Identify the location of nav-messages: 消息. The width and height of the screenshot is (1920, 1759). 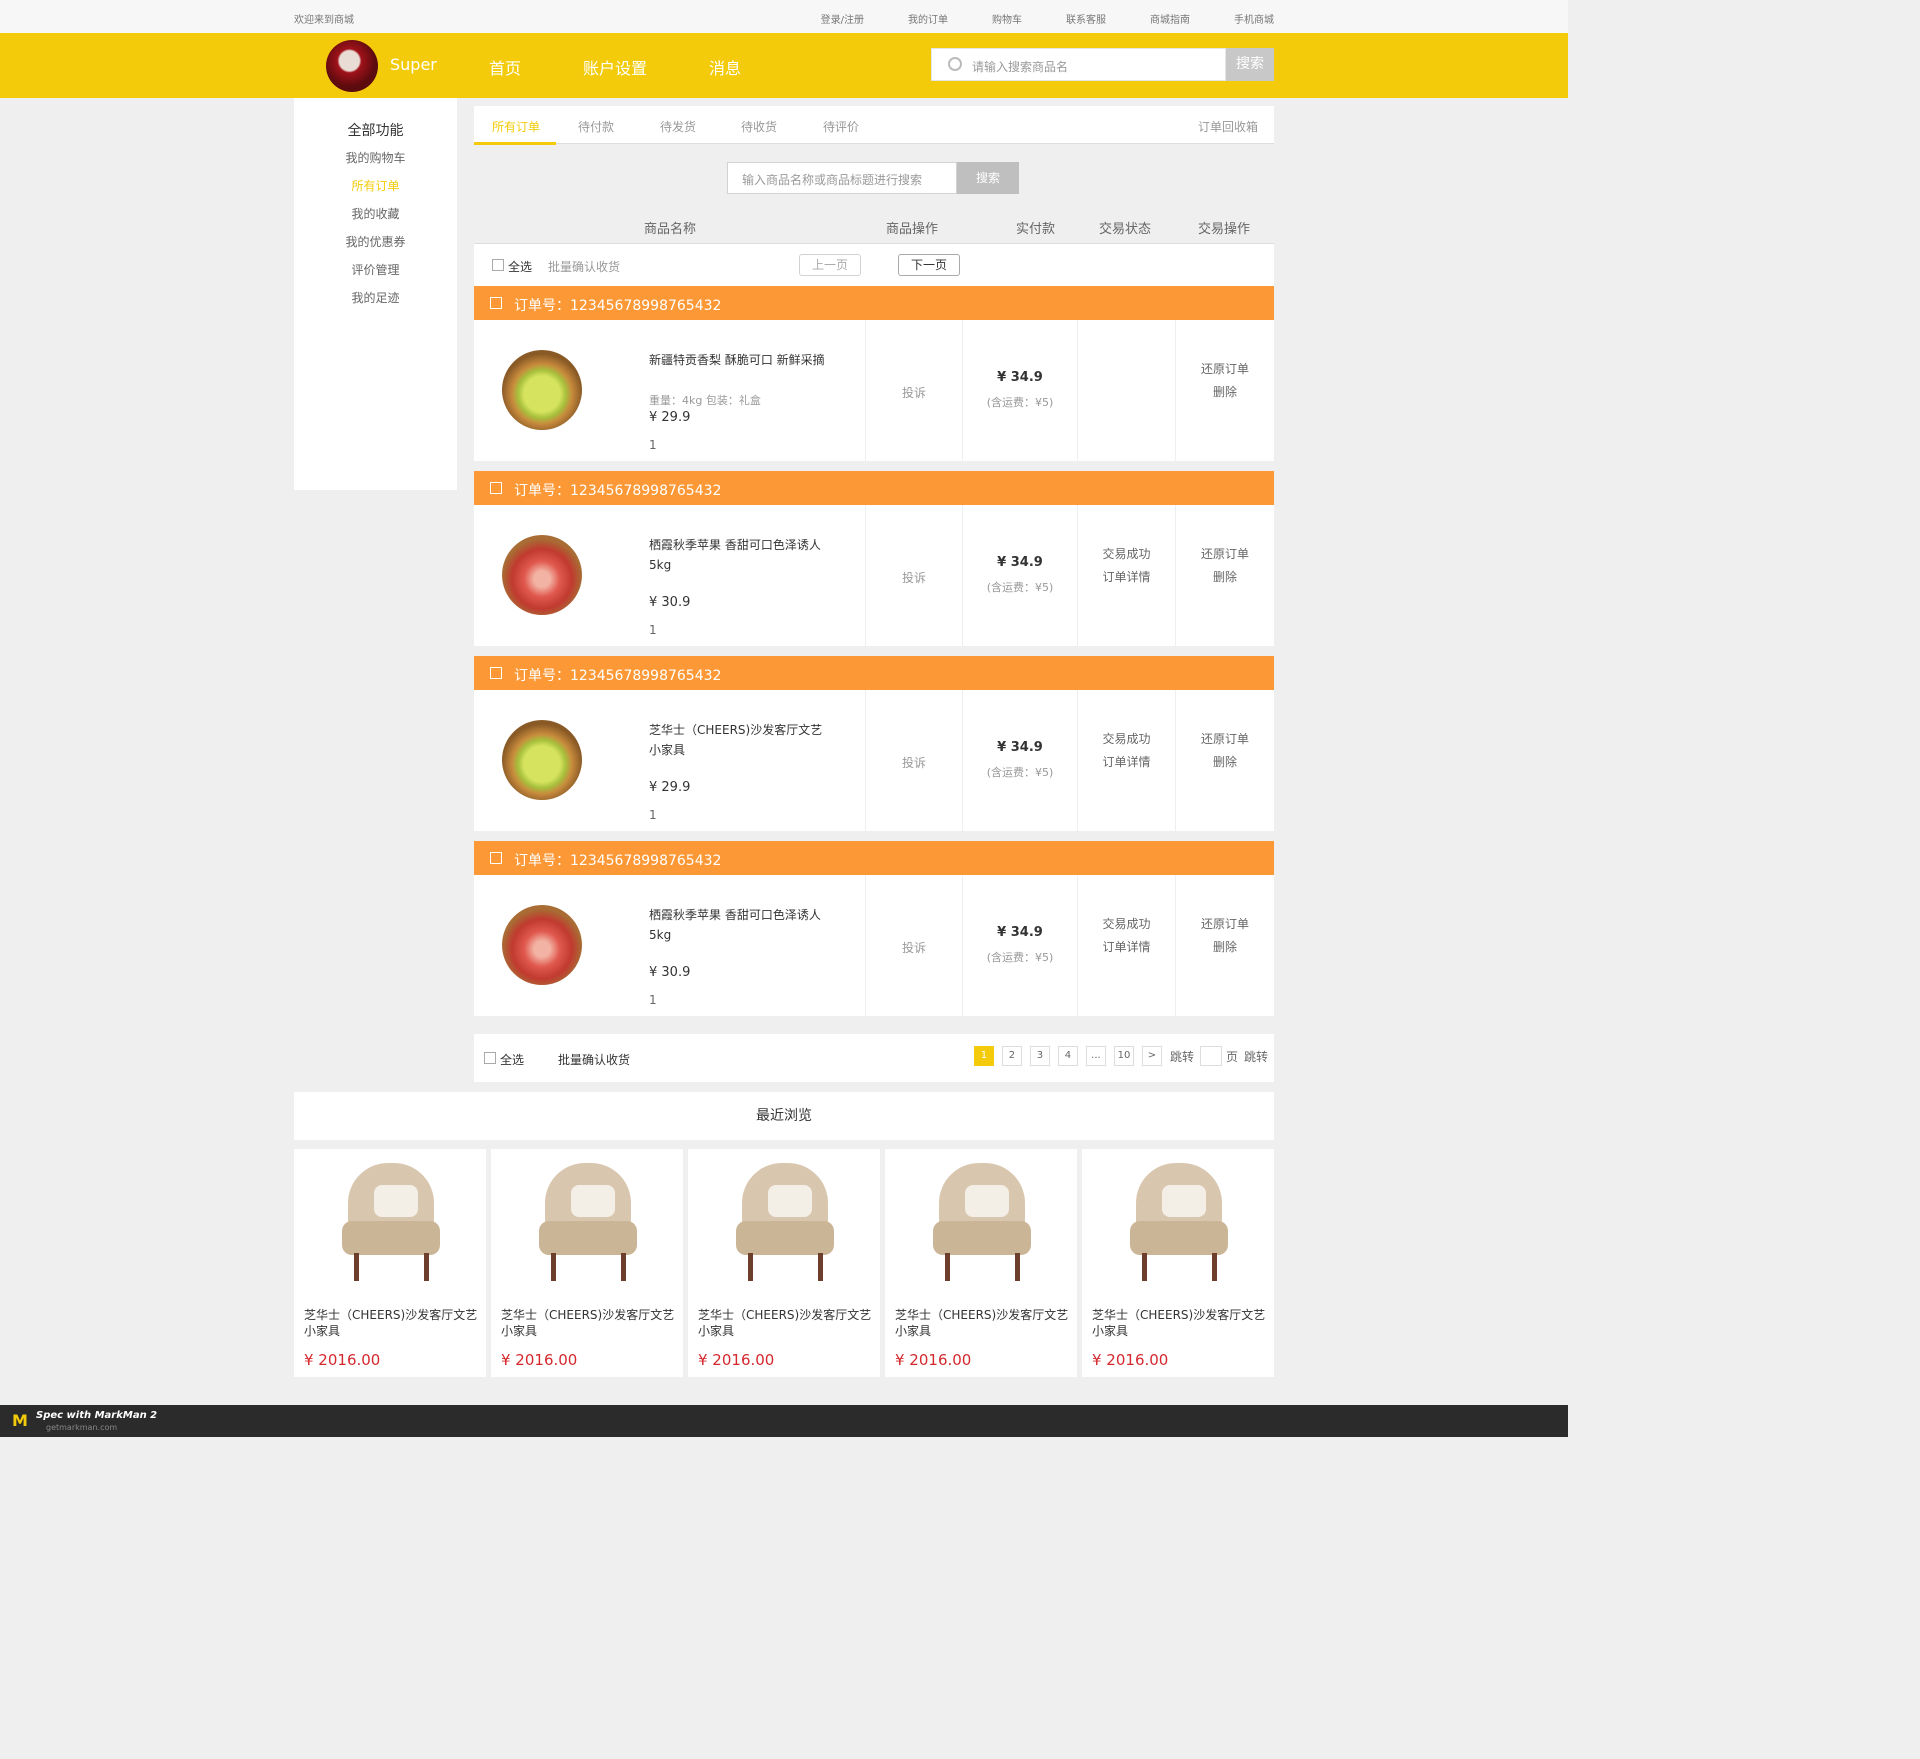
(725, 67).